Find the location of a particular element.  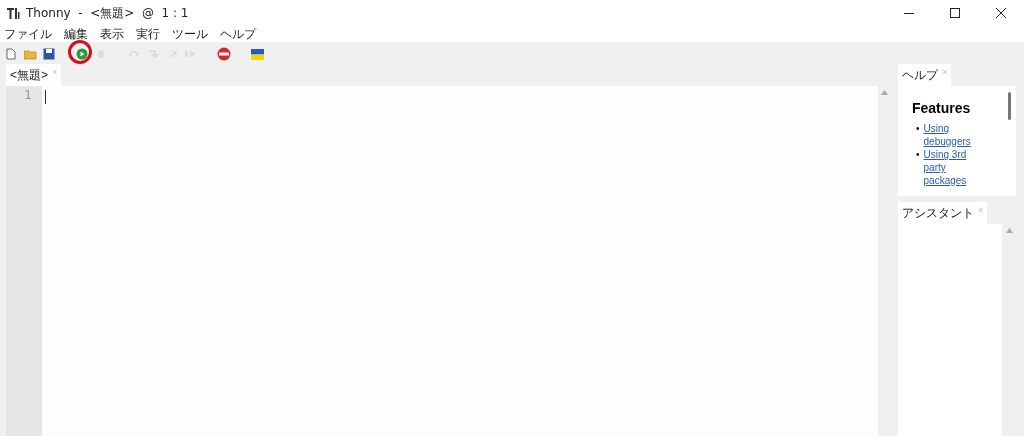

menu-item: 実行 is located at coordinates (148, 34).